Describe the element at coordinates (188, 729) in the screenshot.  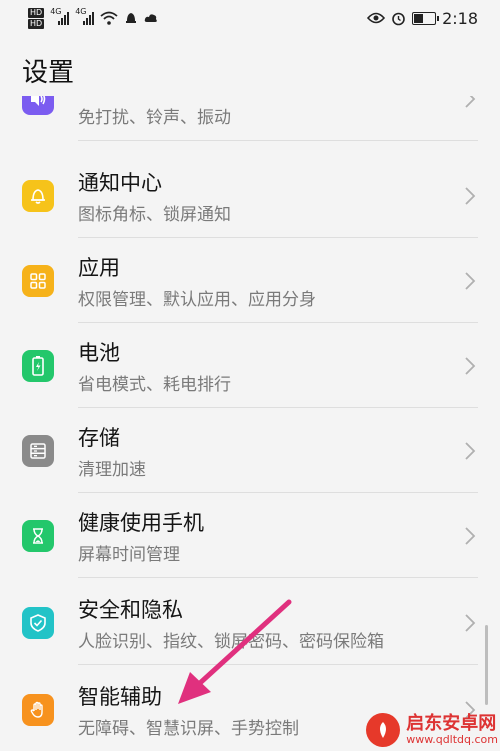
I see `row-subtitle: 无障碍、智慧识屏、手势控制` at that location.